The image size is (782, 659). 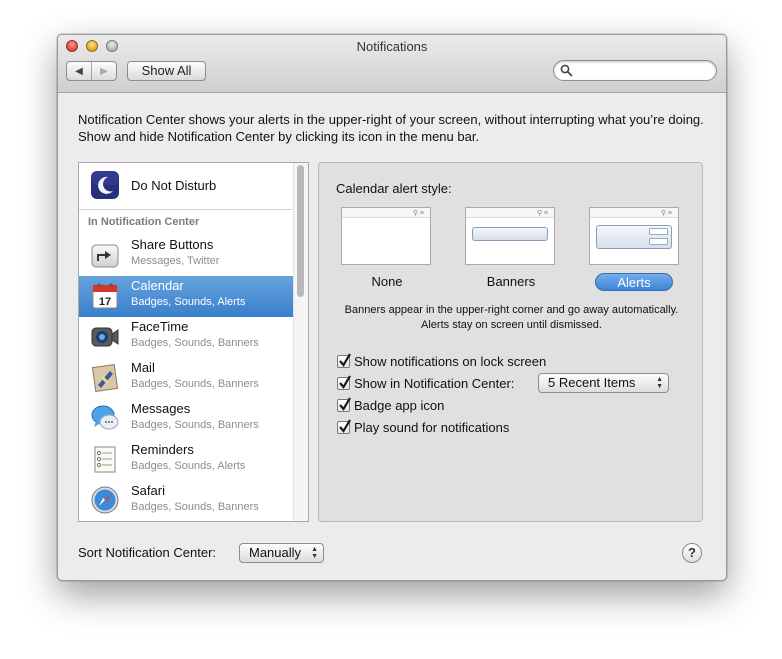 What do you see at coordinates (392, 46) in the screenshot?
I see `window-title: Notifications` at bounding box center [392, 46].